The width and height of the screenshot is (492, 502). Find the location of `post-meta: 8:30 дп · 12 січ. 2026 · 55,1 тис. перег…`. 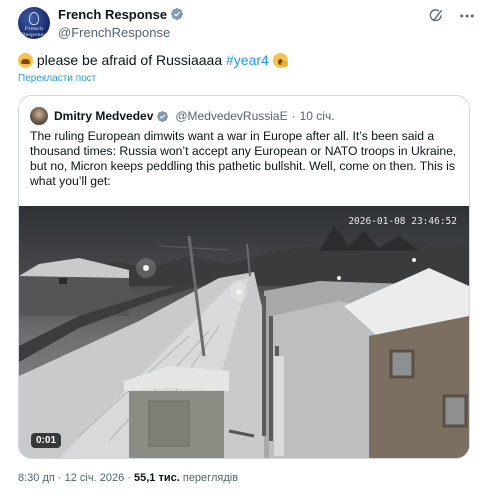

post-meta: 8:30 дп · 12 січ. 2026 · 55,1 тис. перег… is located at coordinates (128, 478).